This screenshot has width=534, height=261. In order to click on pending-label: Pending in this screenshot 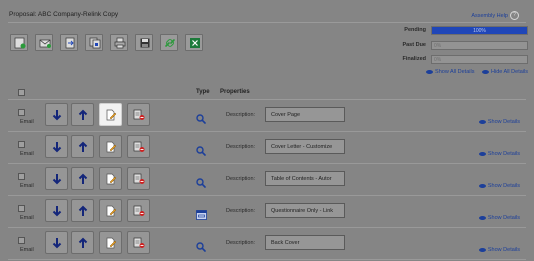, I will do `click(415, 30)`.